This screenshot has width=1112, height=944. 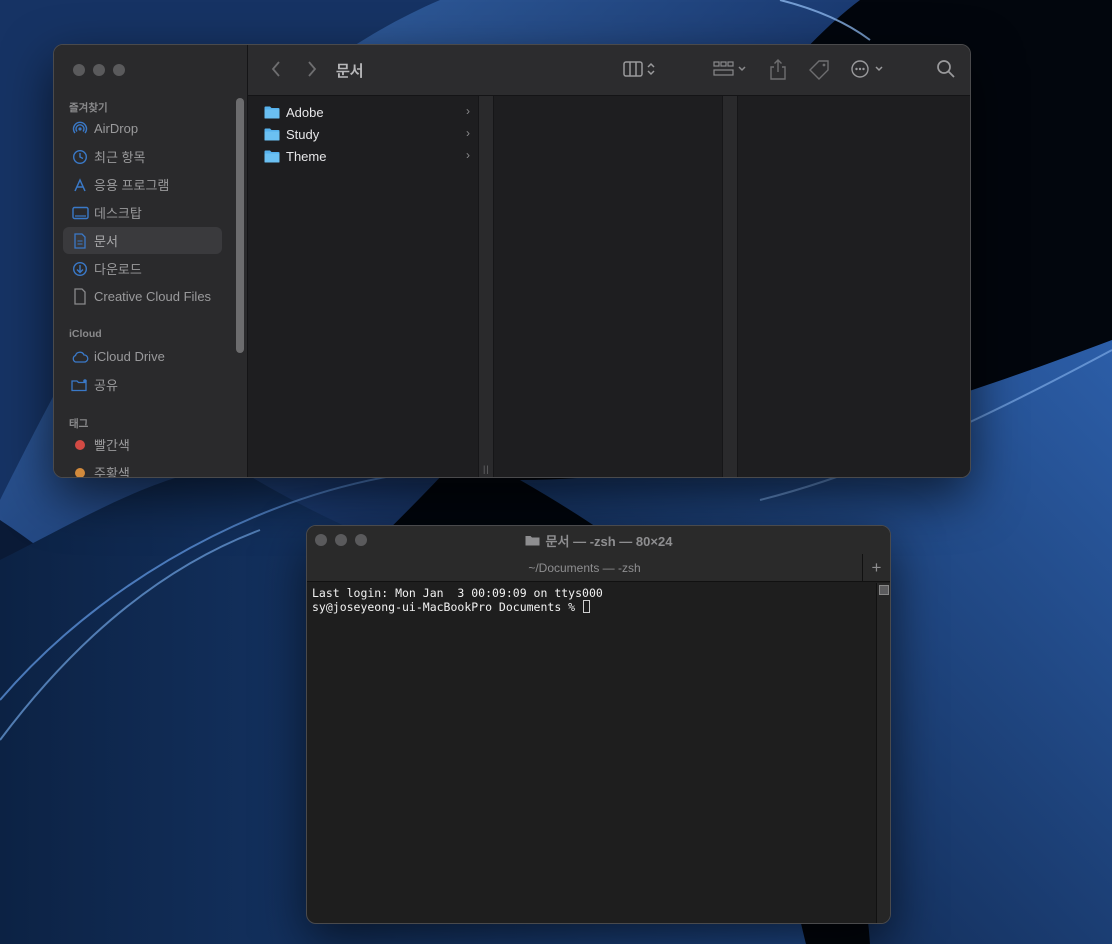 I want to click on terminal-title: 문서 — -zsh — 80×24, so click(x=609, y=541).